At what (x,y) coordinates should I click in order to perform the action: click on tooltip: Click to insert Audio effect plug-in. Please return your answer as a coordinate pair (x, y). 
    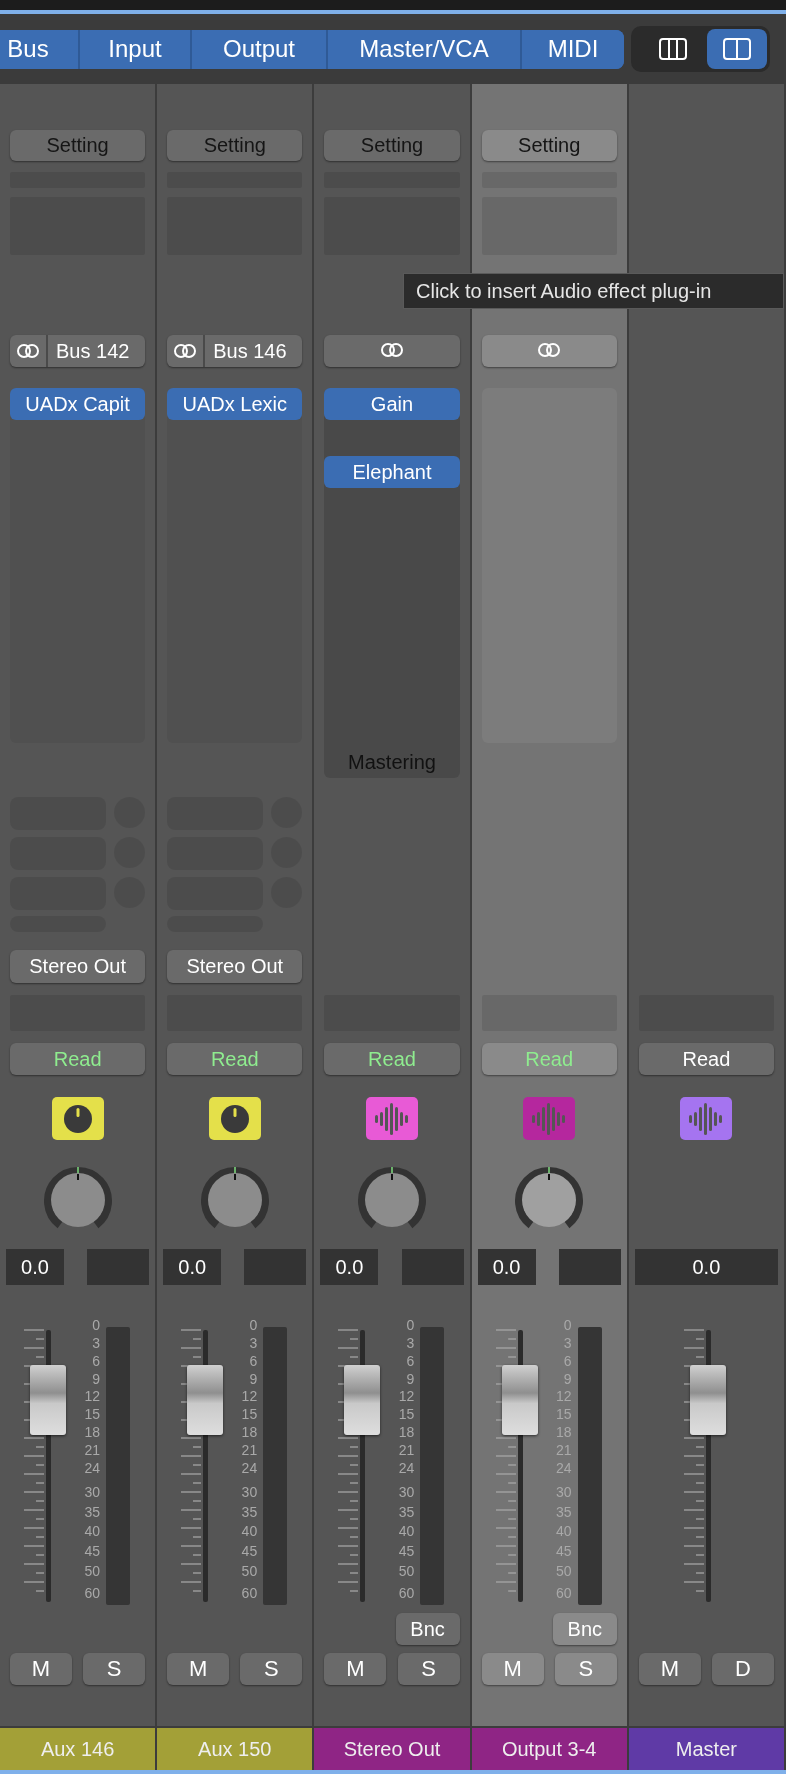
    Looking at the image, I should click on (593, 291).